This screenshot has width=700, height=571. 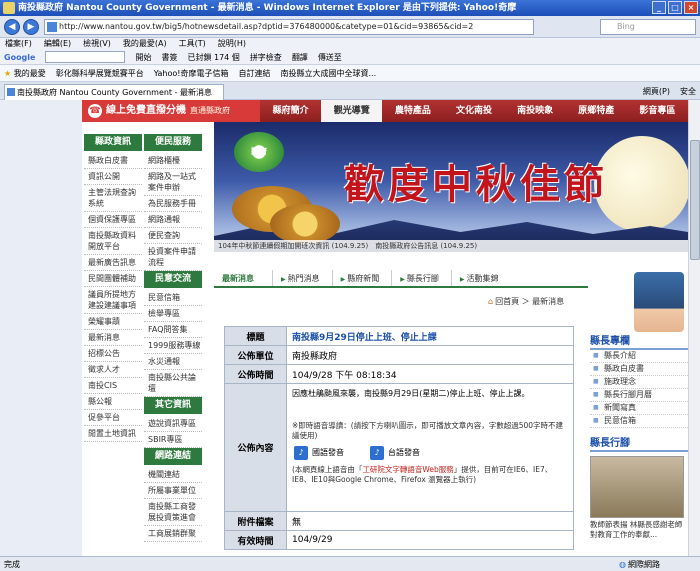 I want to click on menu-link: 縣公報, so click(x=113, y=402).